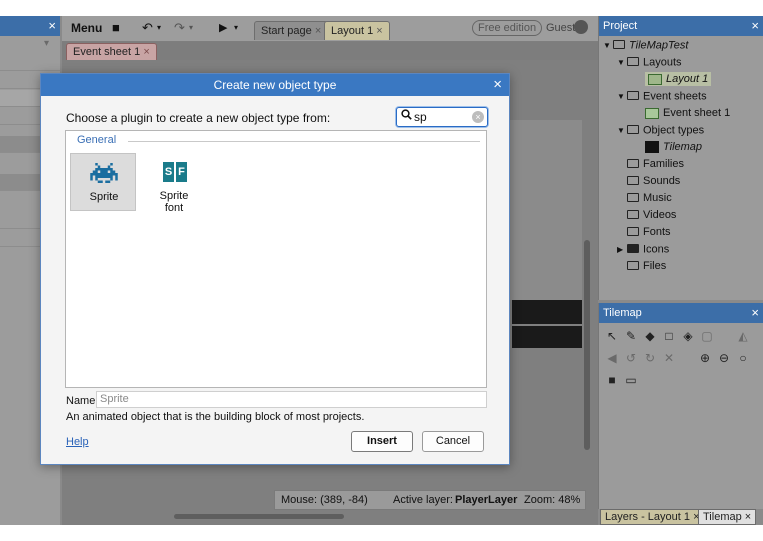 The width and height of the screenshot is (763, 541). I want to click on tree-item-project: ▼ TileMapTest, so click(683, 45).